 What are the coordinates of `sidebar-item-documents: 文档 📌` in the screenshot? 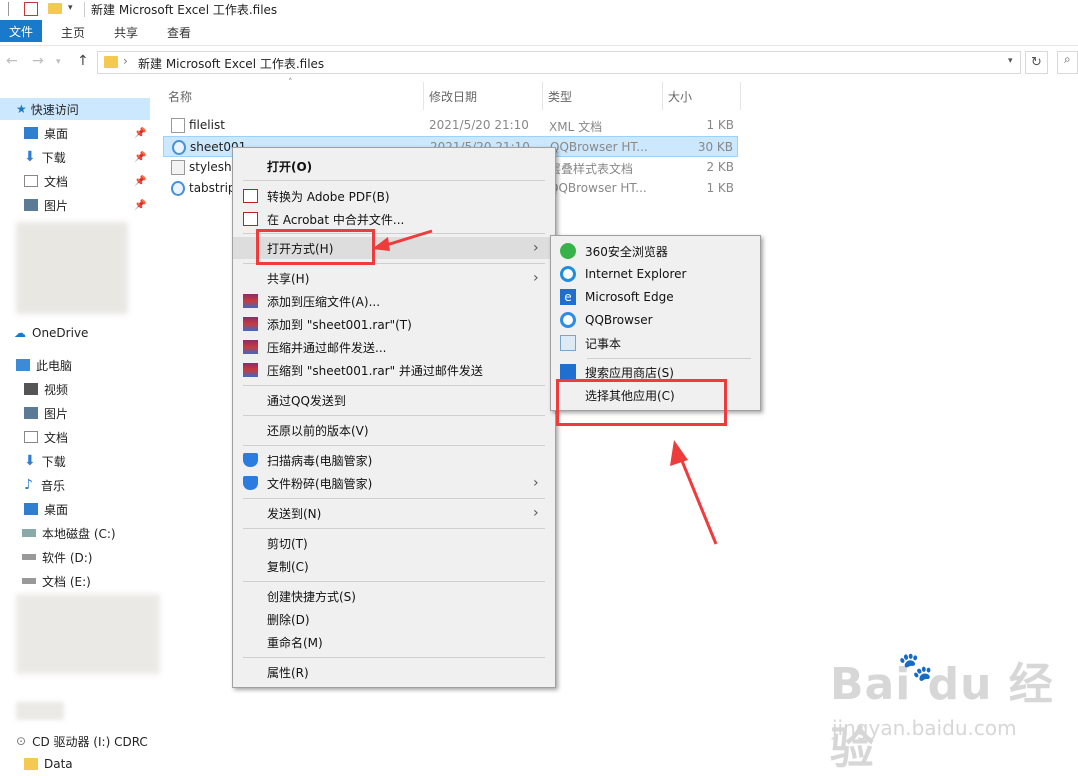 It's located at (75, 181).